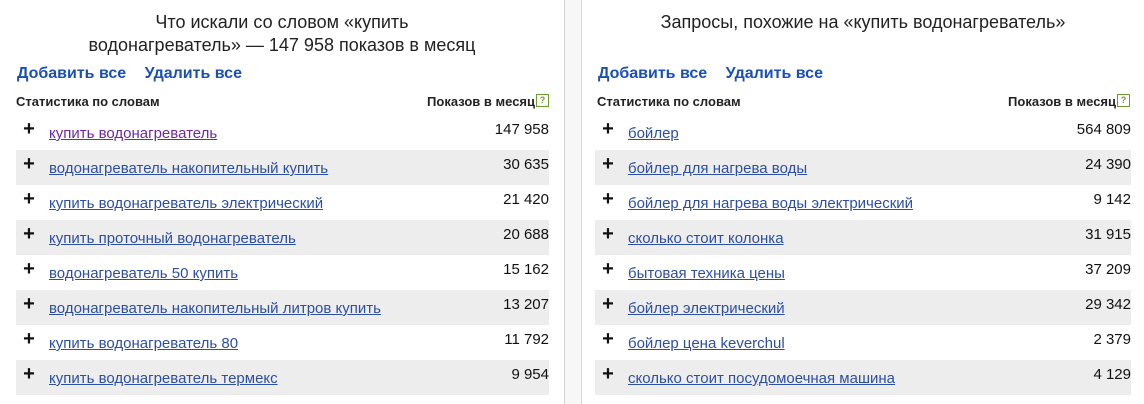 The height and width of the screenshot is (404, 1144). I want to click on keyword-link: сколько стоит посудомоечная машина, so click(761, 378).